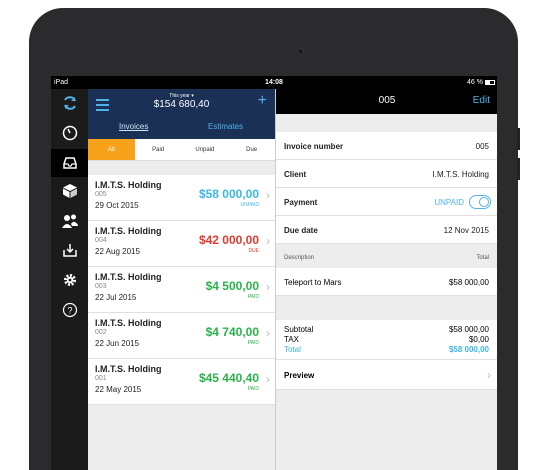  What do you see at coordinates (301, 202) in the screenshot?
I see `payment-label: Payment` at bounding box center [301, 202].